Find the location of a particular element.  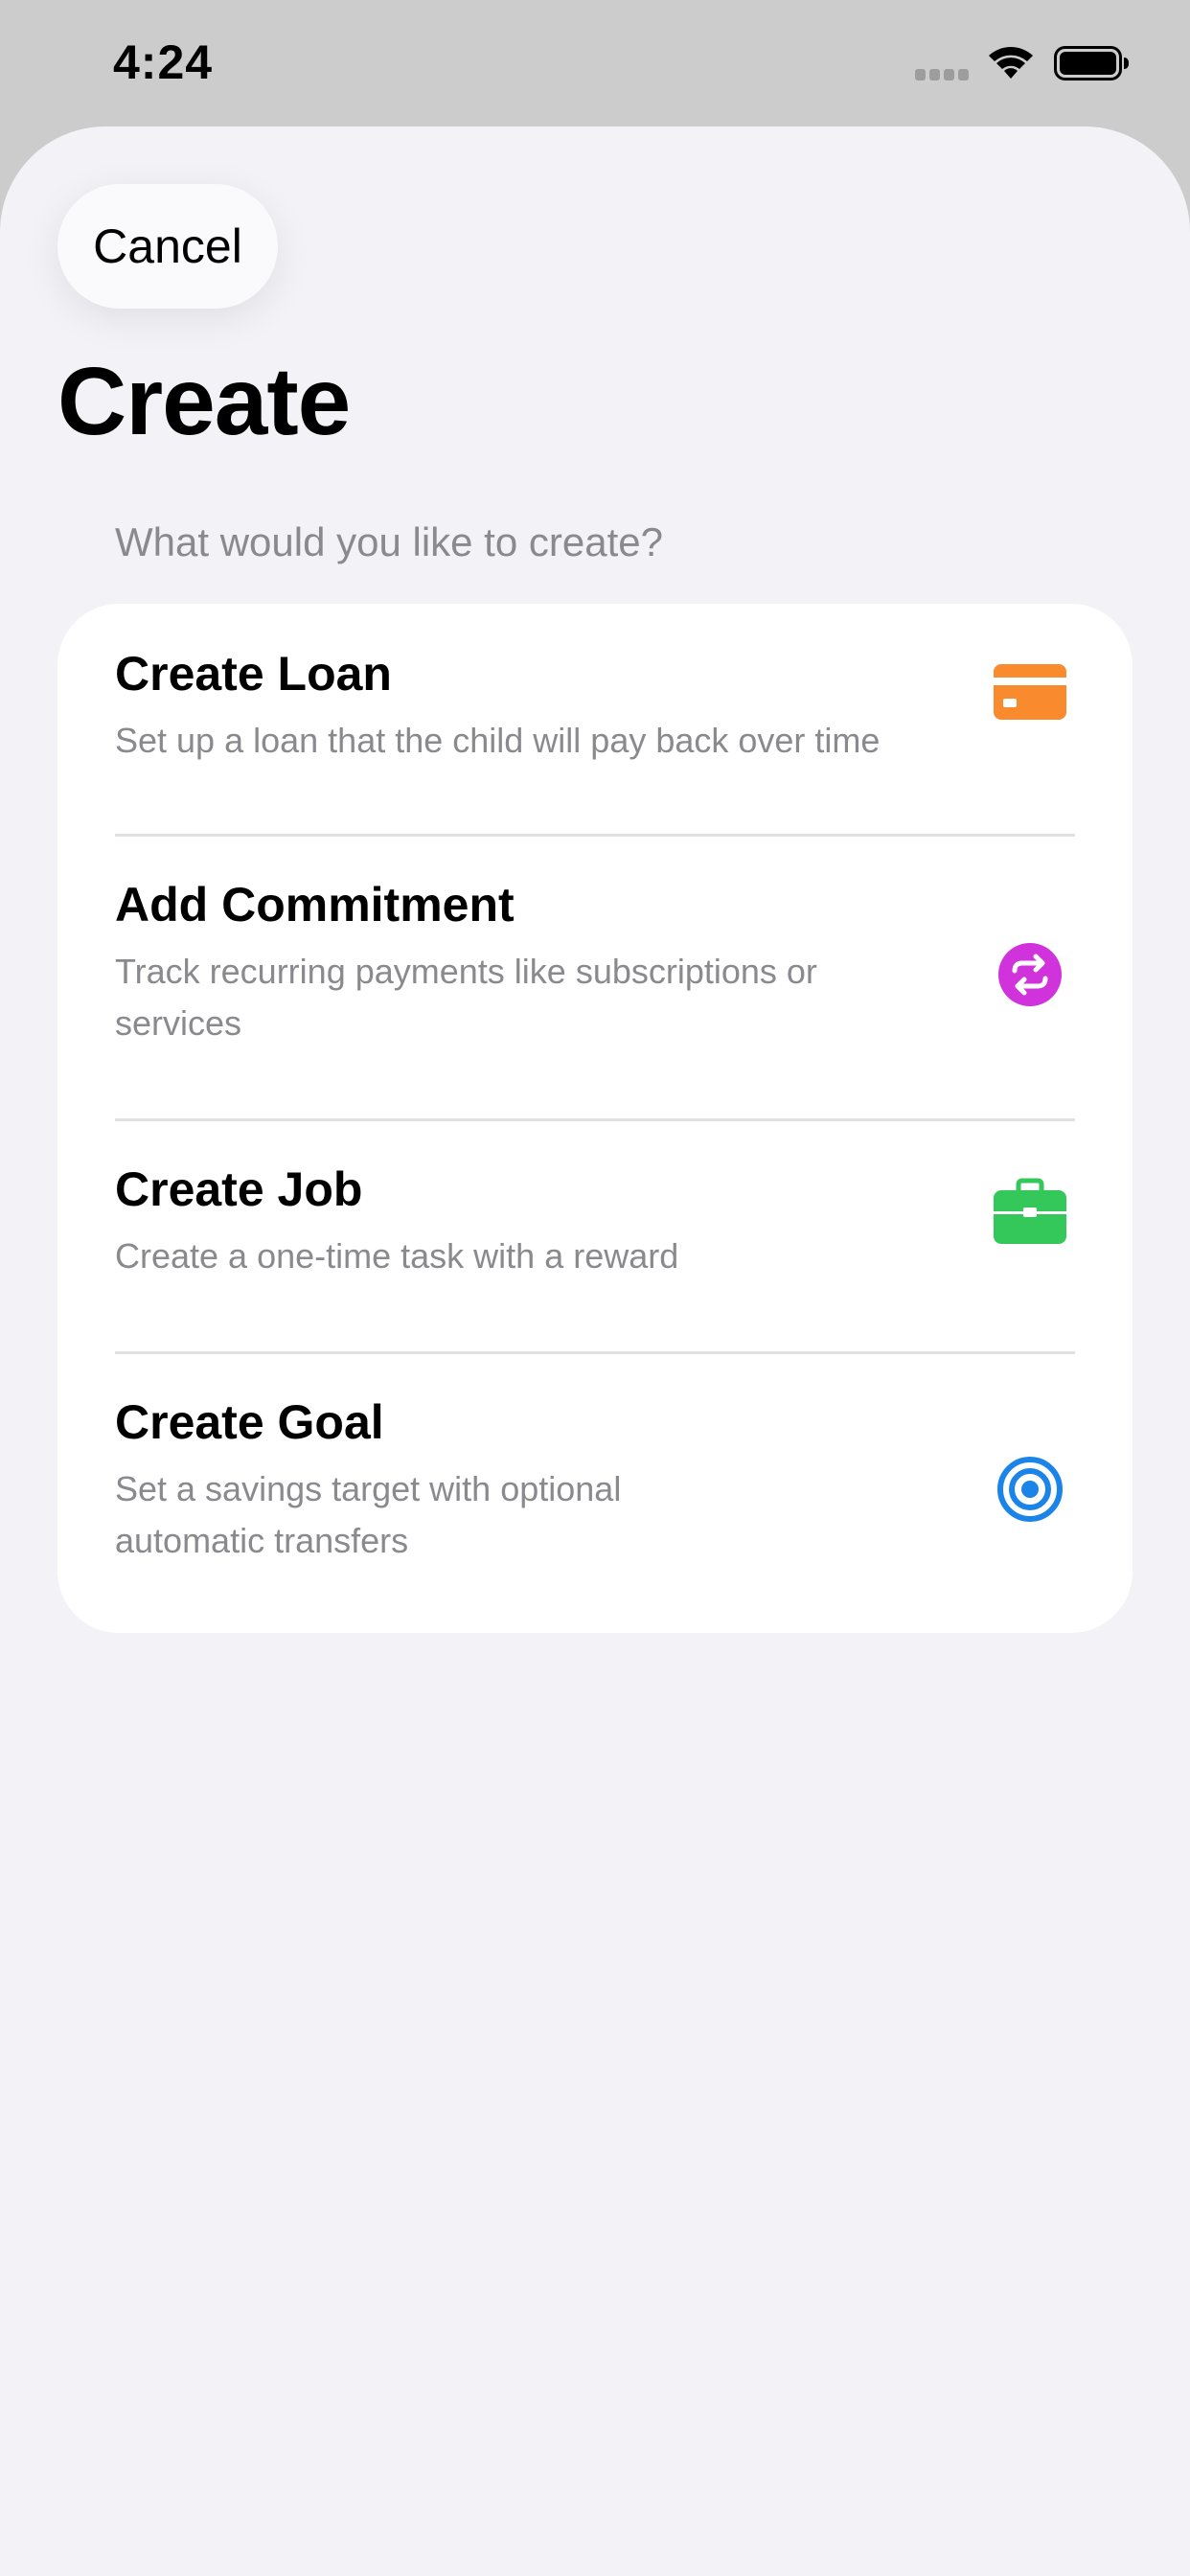

repeat-icon is located at coordinates (1030, 974).